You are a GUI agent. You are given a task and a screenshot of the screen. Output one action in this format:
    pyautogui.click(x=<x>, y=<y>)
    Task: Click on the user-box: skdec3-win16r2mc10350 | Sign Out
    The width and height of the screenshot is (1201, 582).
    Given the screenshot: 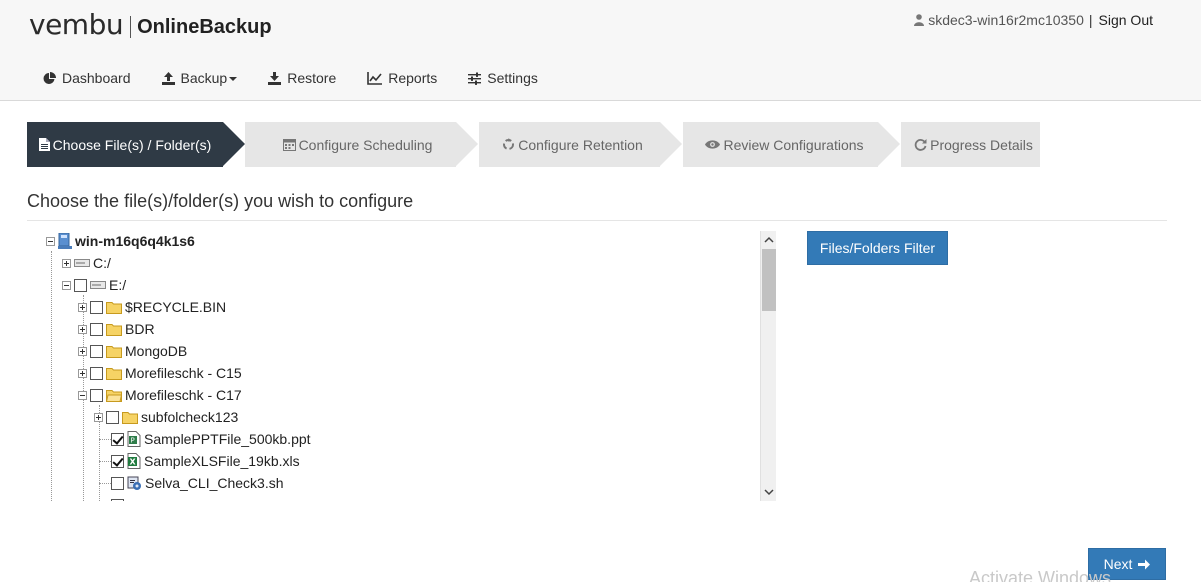 What is the action you would take?
    pyautogui.click(x=1033, y=20)
    